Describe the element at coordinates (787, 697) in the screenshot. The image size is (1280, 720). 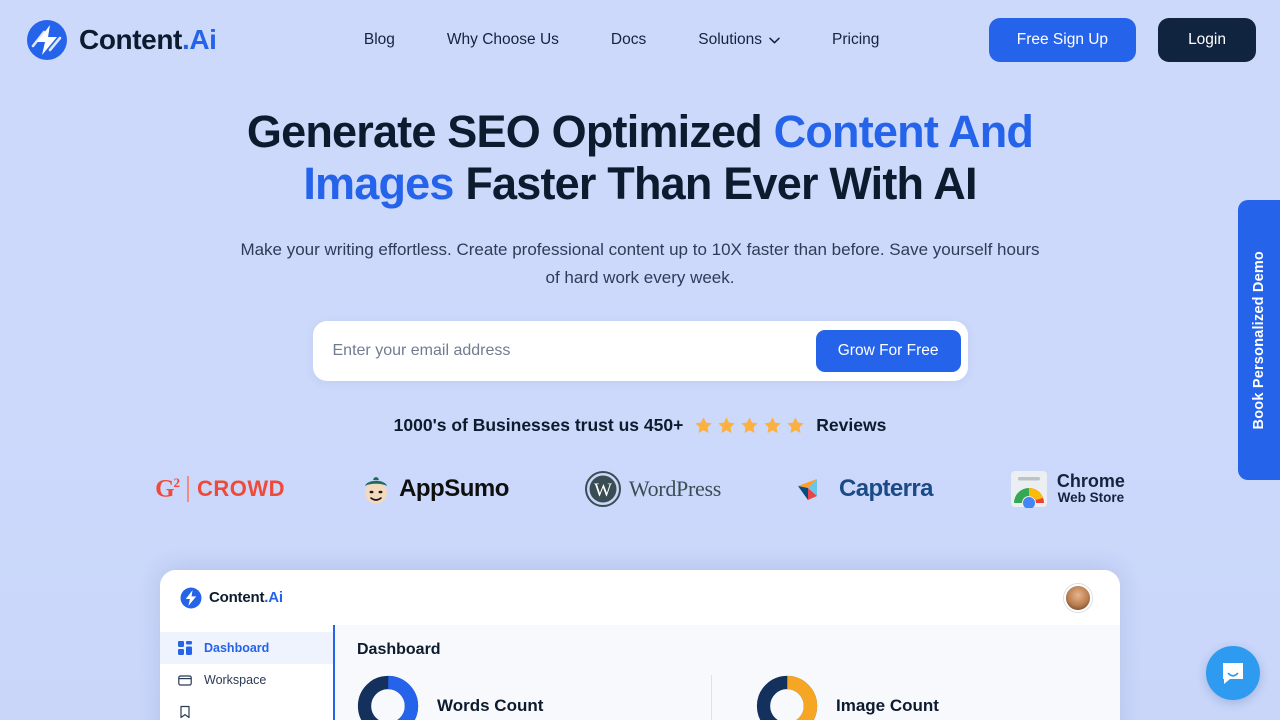
I see `image-count-donut-chart` at that location.